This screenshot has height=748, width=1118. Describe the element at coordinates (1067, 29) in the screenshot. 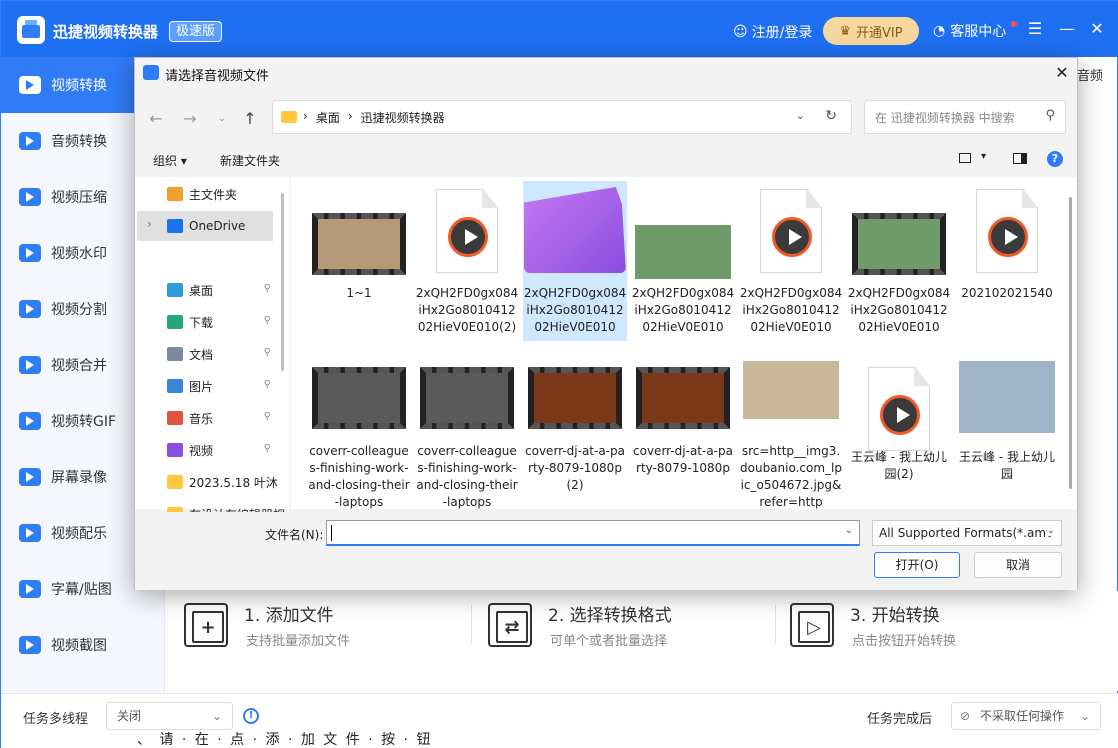

I see `minimize-icon: —` at that location.